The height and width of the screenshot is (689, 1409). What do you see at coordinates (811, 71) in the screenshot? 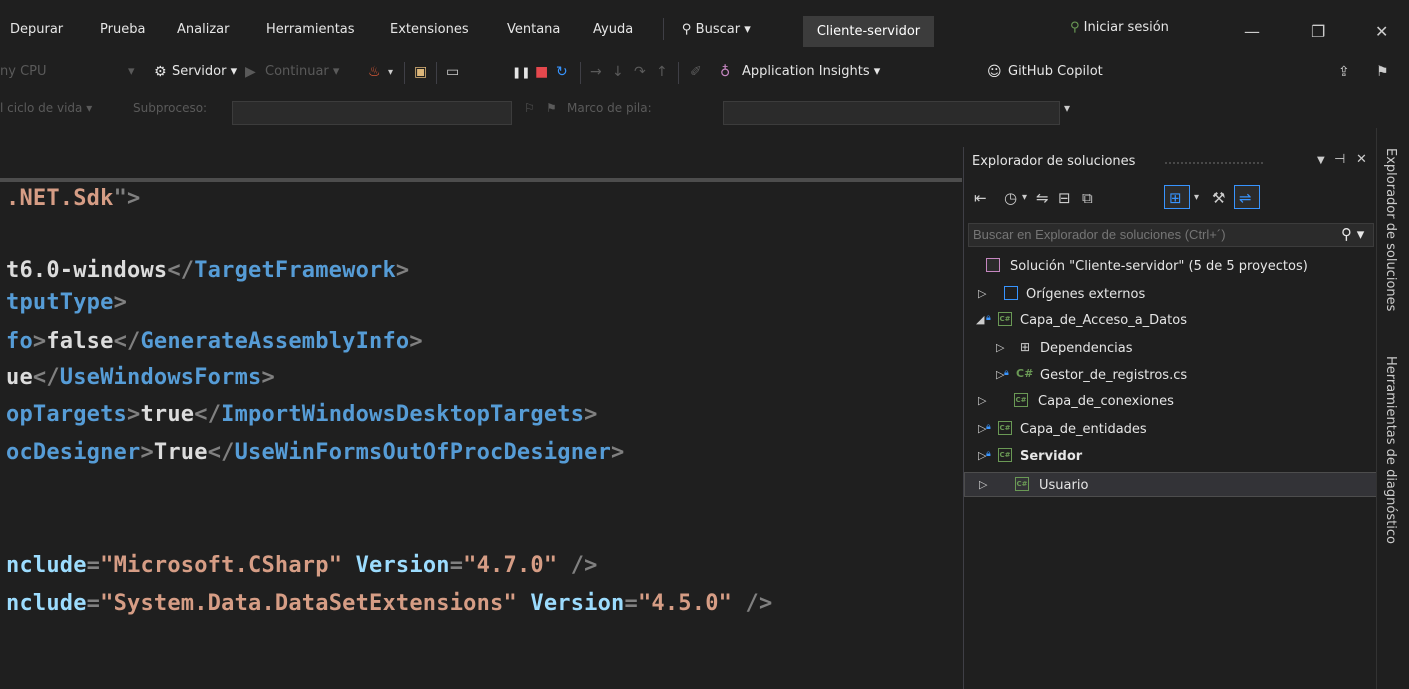
I see `application-insights-button: Application Insights ▾` at bounding box center [811, 71].